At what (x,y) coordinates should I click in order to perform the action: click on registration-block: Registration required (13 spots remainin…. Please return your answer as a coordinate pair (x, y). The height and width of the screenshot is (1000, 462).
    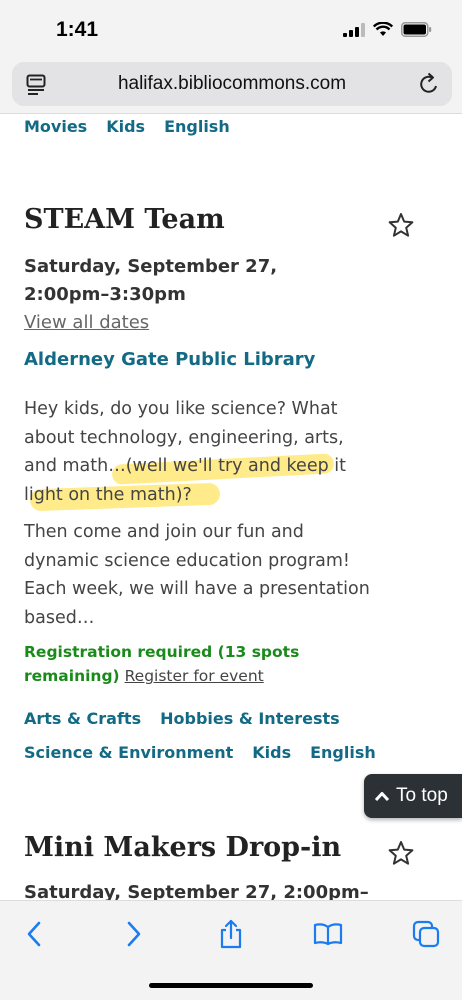
    Looking at the image, I should click on (189, 664).